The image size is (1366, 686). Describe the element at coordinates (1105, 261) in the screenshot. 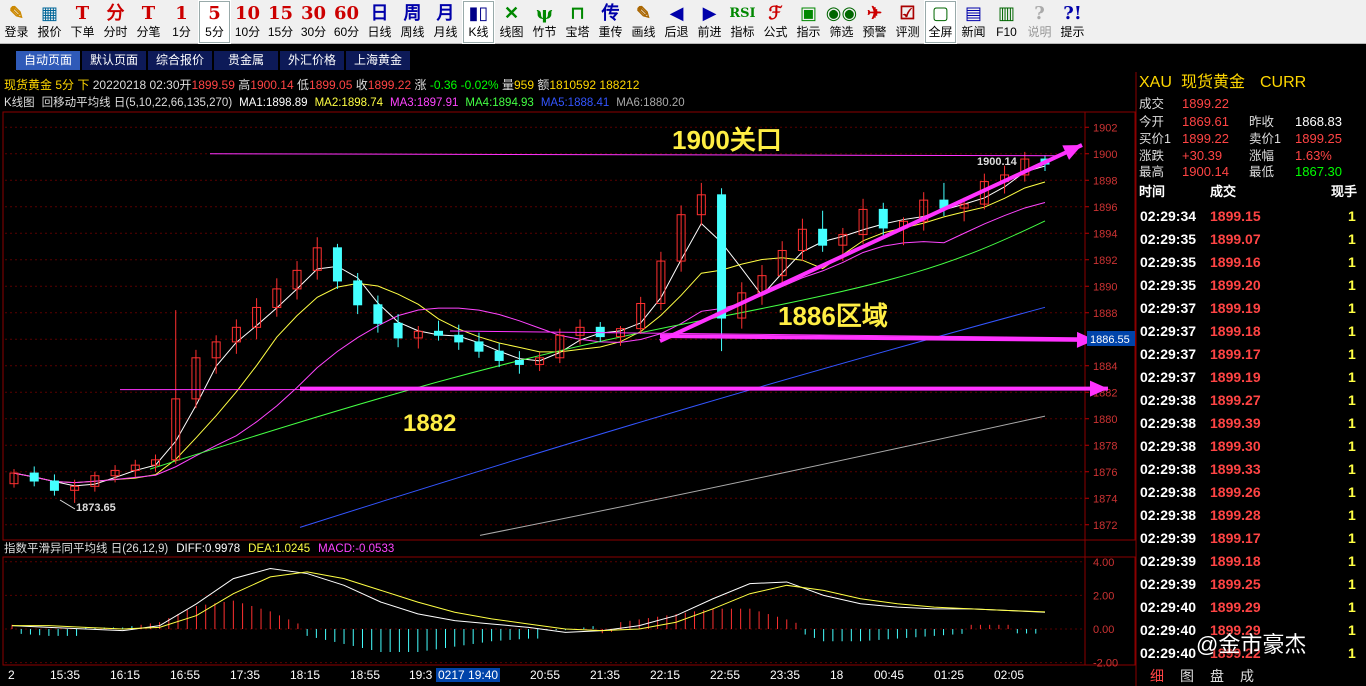

I see `price-axis-label: 1892` at that location.